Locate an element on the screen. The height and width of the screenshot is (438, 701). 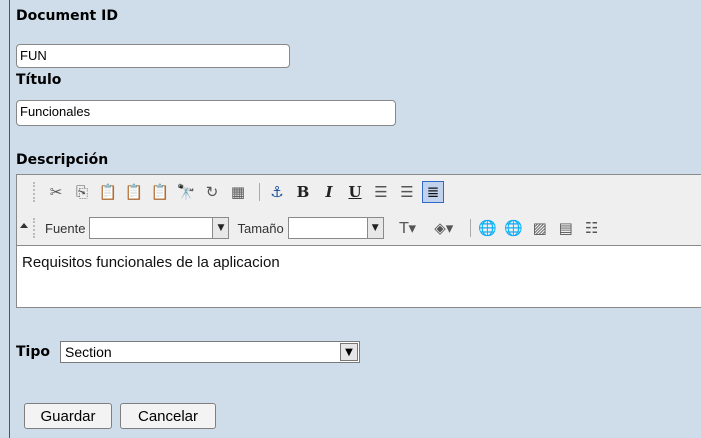
font-select: ▼ is located at coordinates (159, 228).